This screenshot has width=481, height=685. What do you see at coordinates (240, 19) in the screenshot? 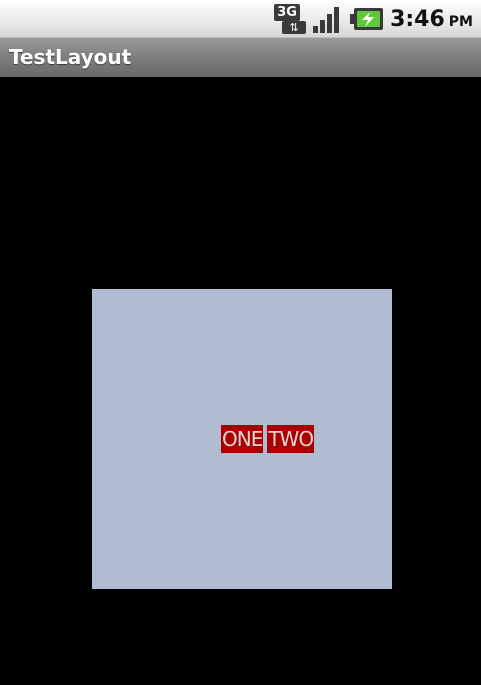
I see `status-bar: 3G ⇅ 3:46 PM` at bounding box center [240, 19].